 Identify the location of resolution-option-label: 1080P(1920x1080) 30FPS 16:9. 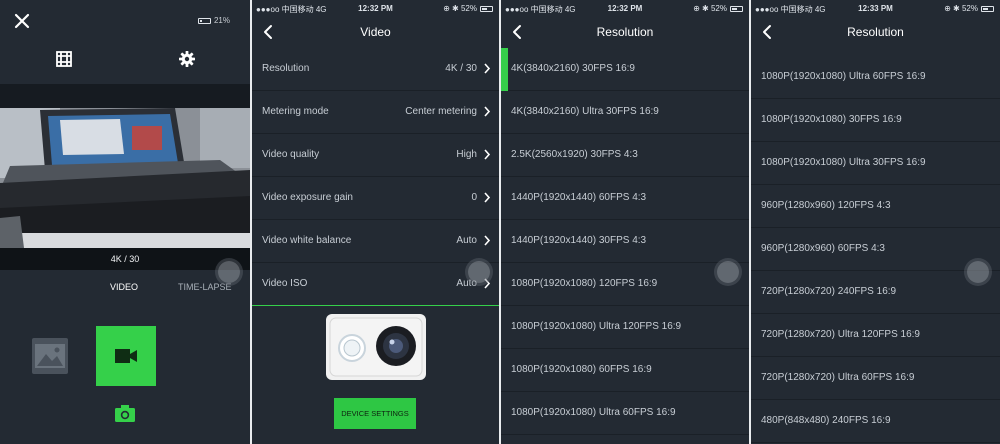
(831, 119).